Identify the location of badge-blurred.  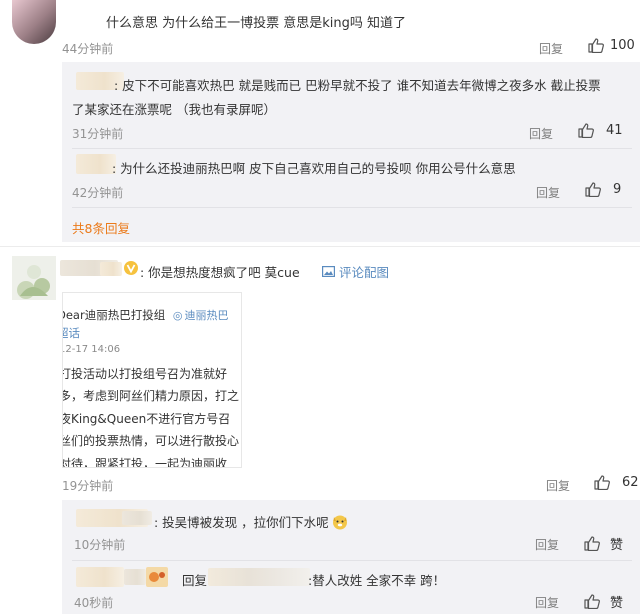
(111, 269).